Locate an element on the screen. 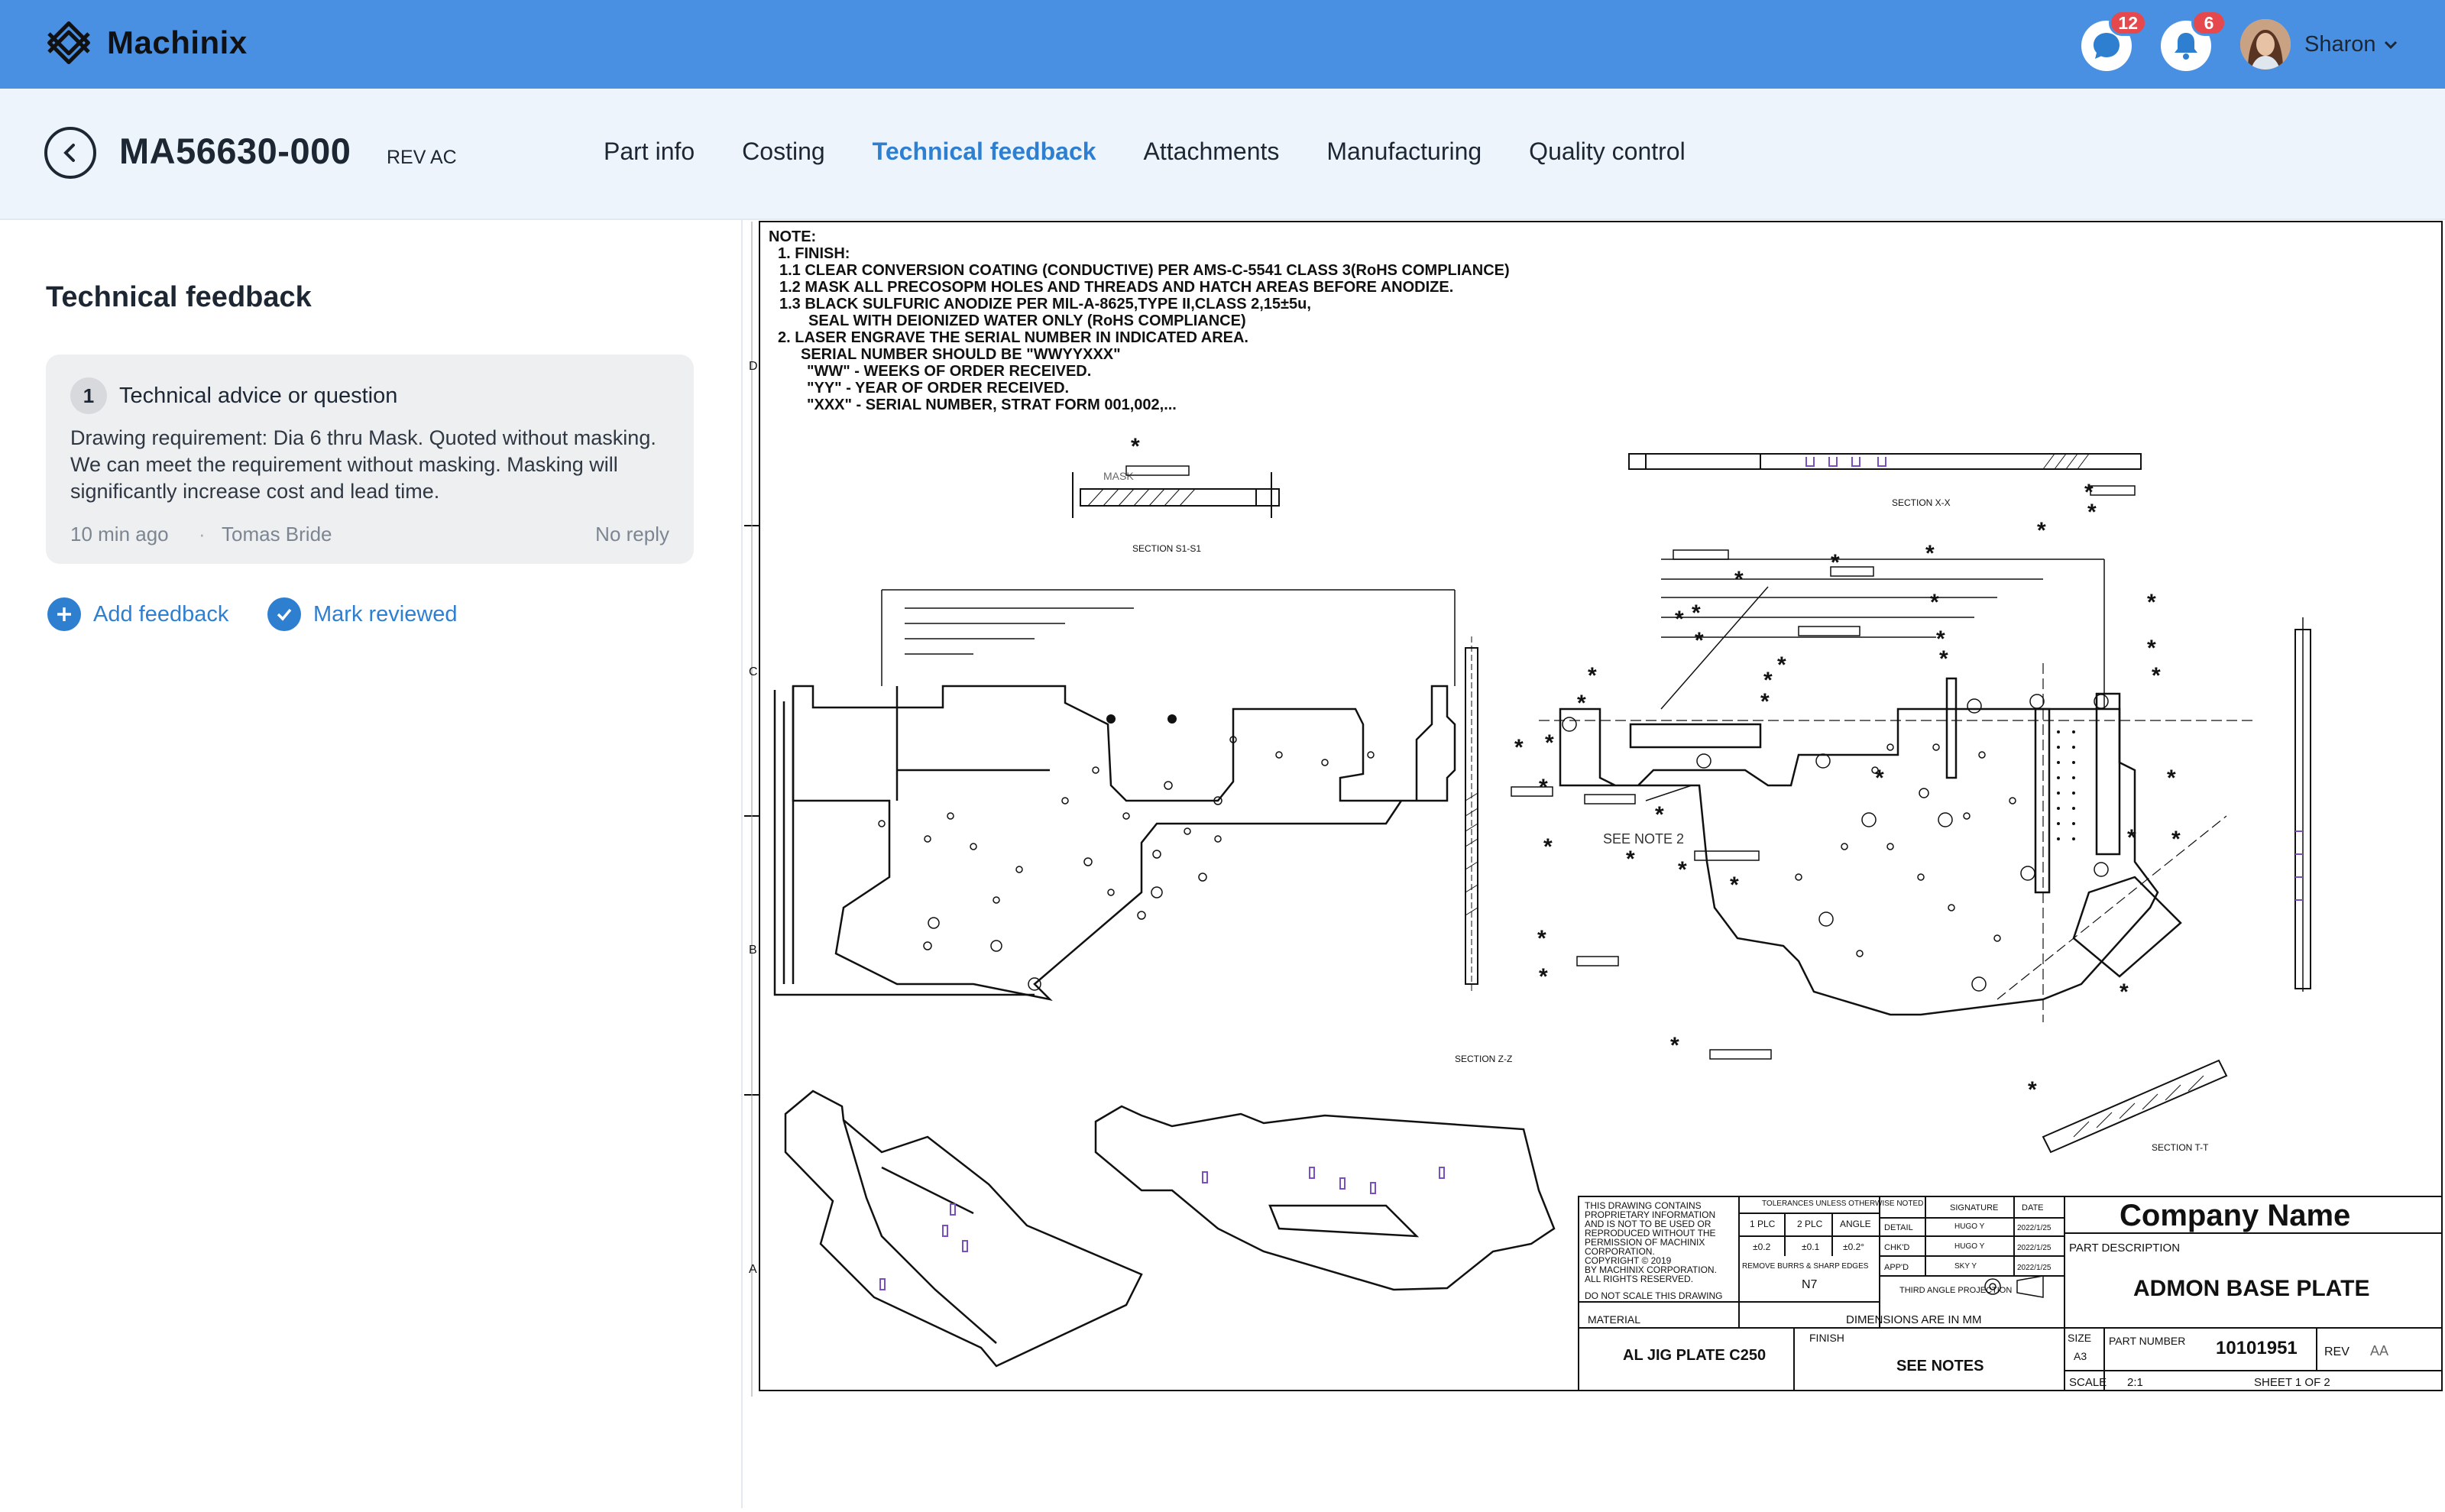 The width and height of the screenshot is (2445, 1512). user-name: Sharon is located at coordinates (2340, 44).